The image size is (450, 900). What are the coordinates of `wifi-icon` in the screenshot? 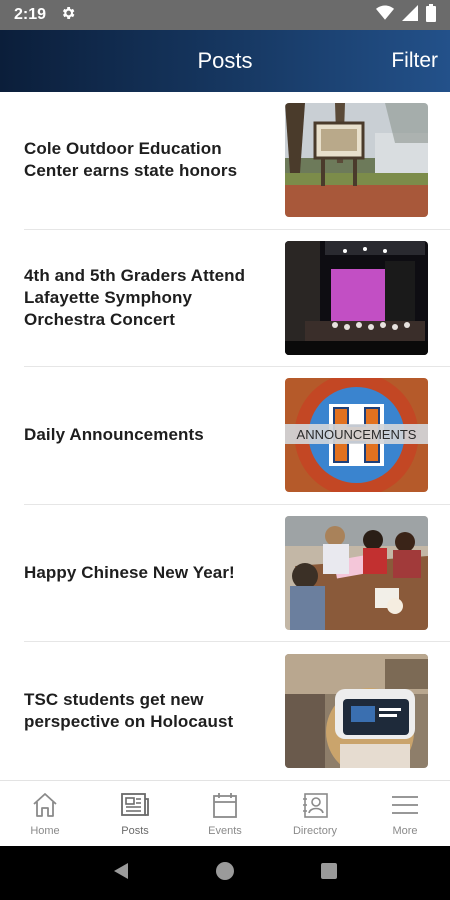 It's located at (385, 15).